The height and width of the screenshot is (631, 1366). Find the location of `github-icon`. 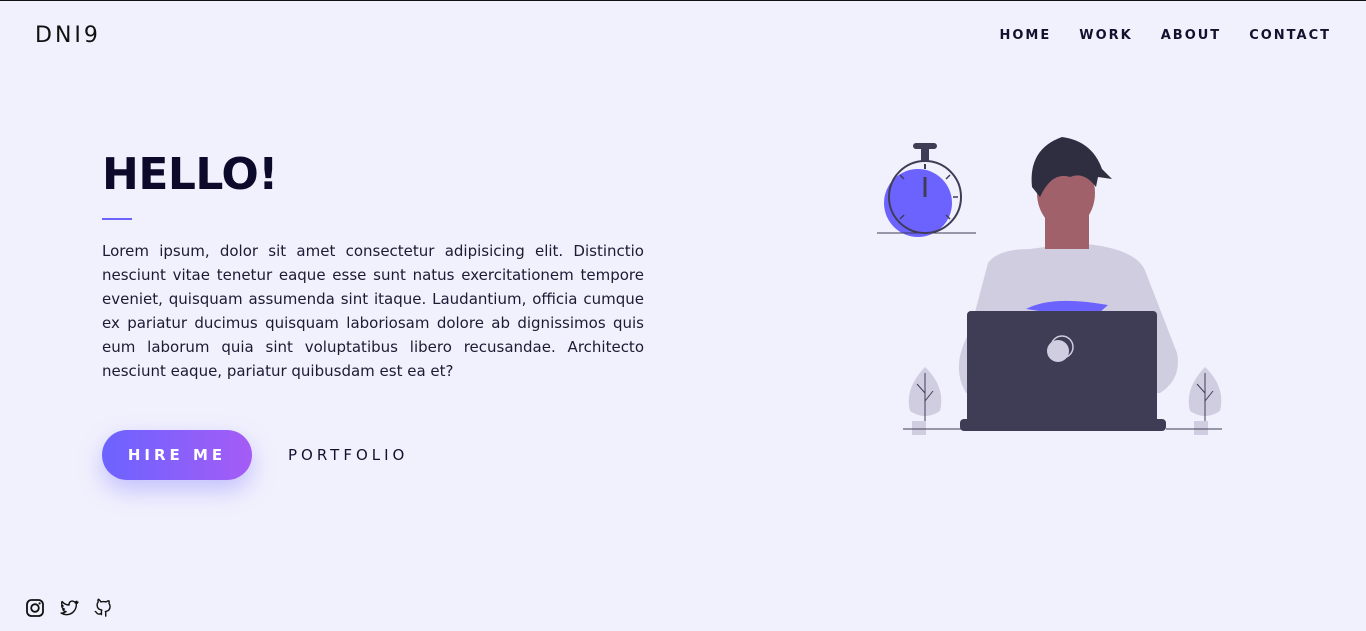

github-icon is located at coordinates (103, 608).